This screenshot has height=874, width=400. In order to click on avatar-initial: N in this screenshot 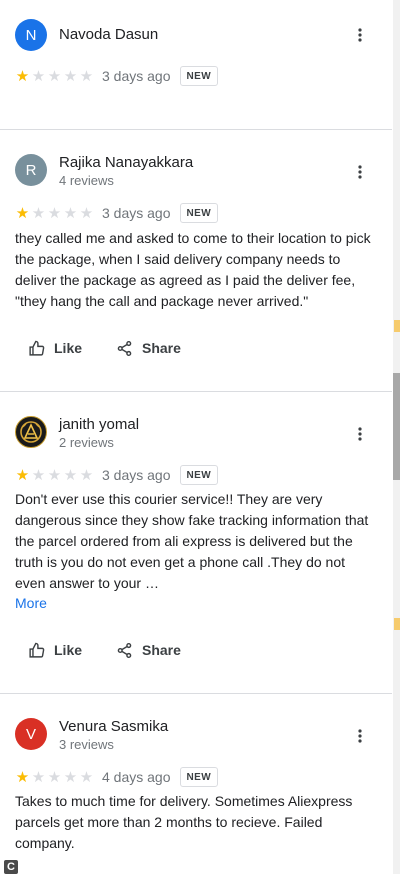, I will do `click(31, 35)`.